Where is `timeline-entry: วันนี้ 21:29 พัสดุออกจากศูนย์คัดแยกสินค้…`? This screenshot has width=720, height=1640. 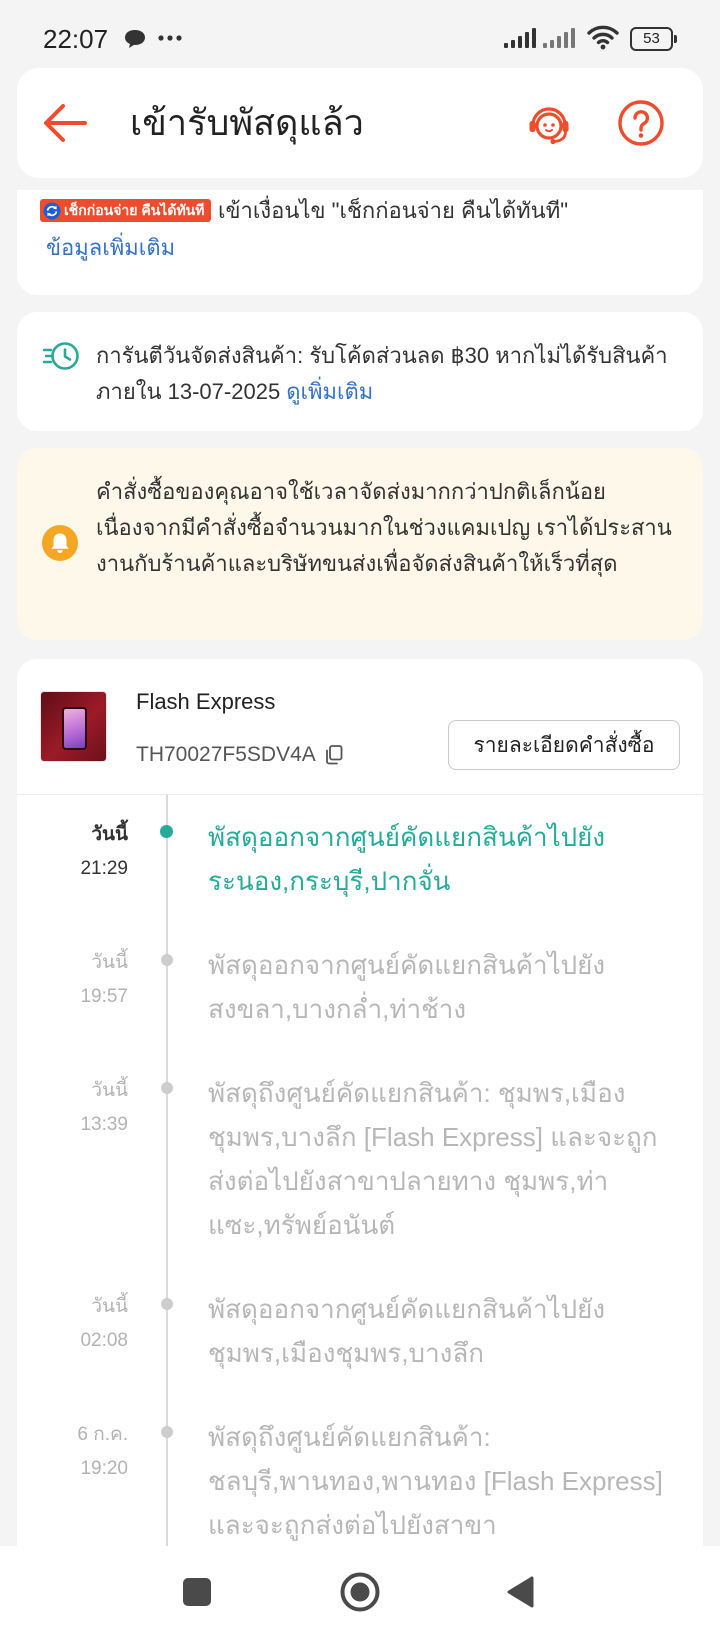
timeline-entry: วันนี้ 21:29 พัสดุออกจากศูนย์คัดแยกสินค้… is located at coordinates (360, 859).